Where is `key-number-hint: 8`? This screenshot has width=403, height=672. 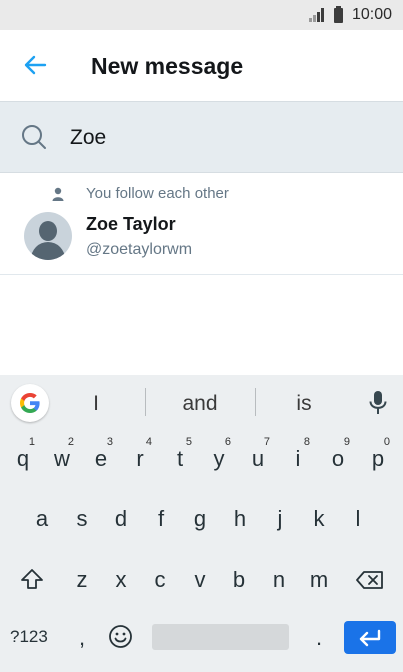 key-number-hint: 8 is located at coordinates (306, 442).